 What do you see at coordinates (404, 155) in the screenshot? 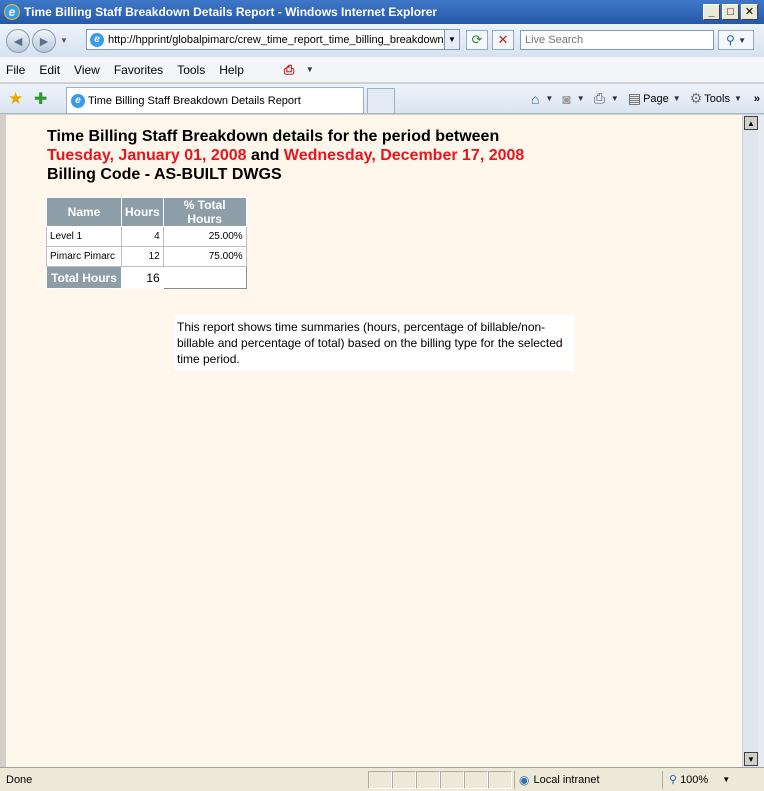
I see `end-date: Wednesday, December 17, 2008` at bounding box center [404, 155].